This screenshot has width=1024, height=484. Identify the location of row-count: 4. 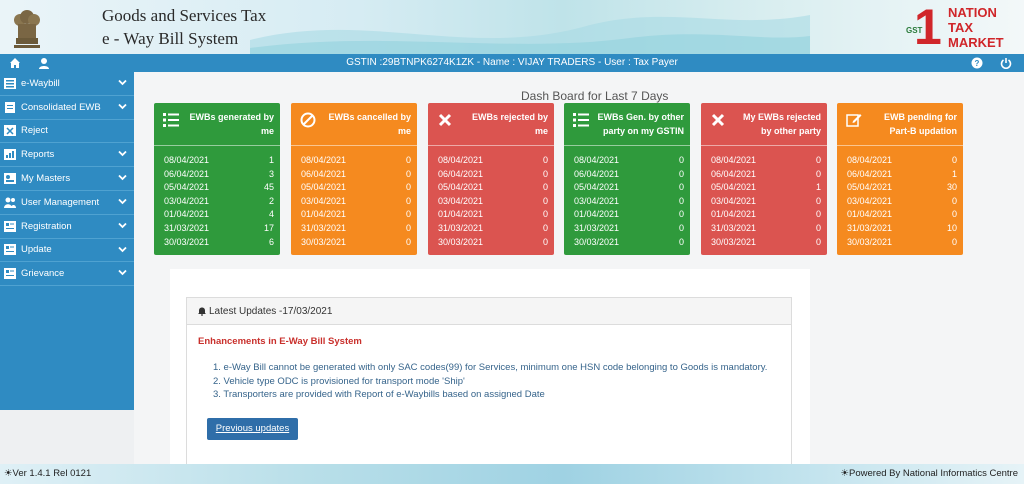
(271, 214).